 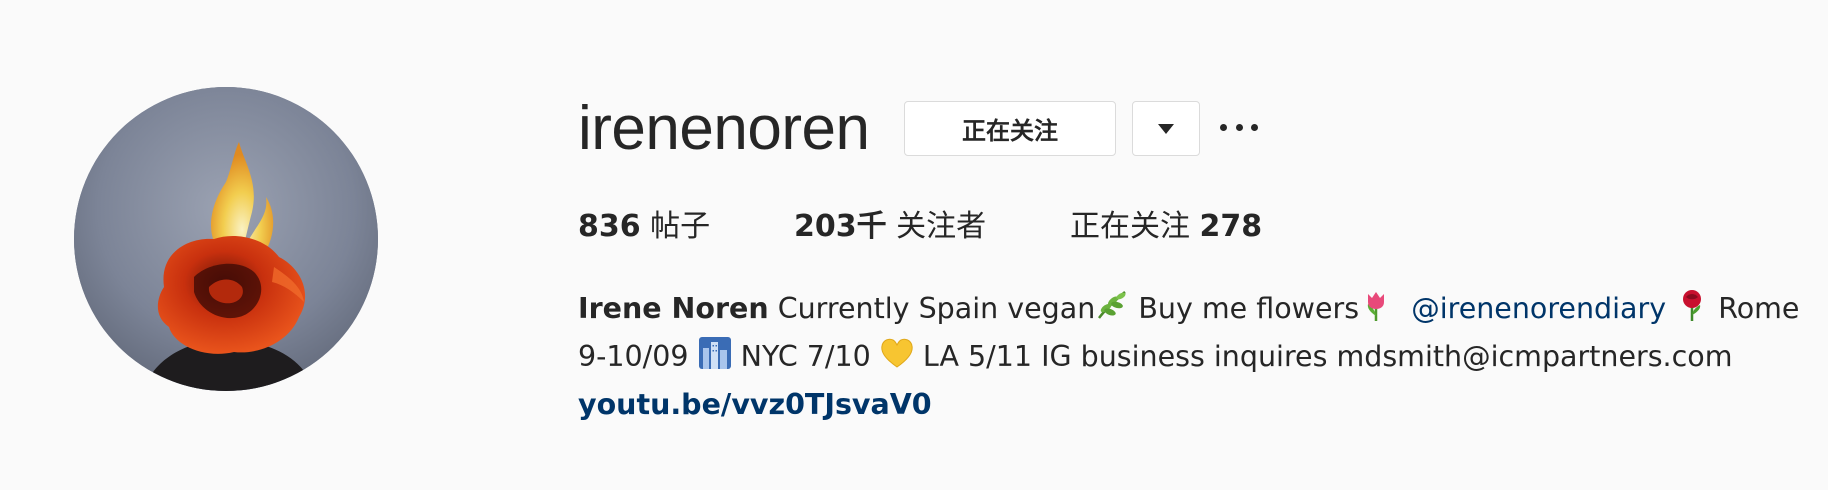 I want to click on bio-text: NYC 7/10, so click(x=805, y=356).